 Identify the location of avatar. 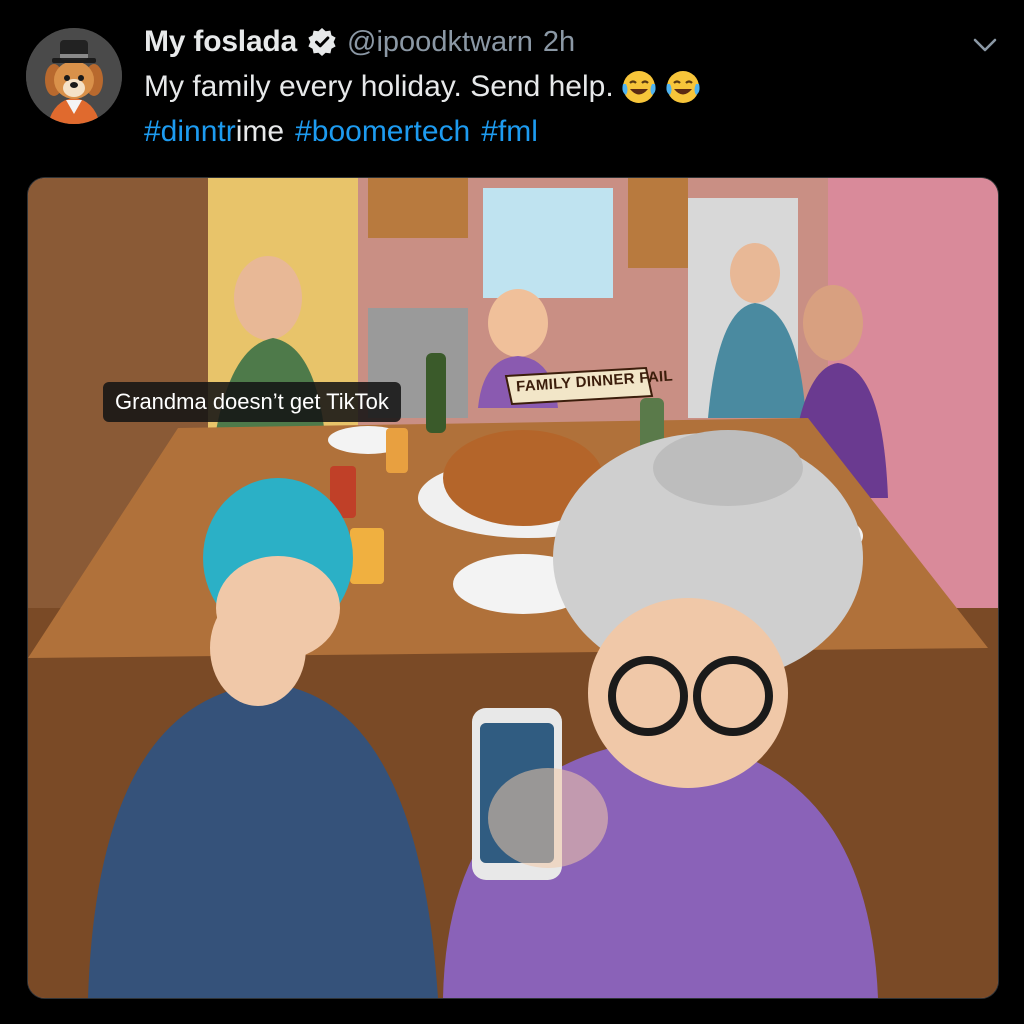
(74, 76).